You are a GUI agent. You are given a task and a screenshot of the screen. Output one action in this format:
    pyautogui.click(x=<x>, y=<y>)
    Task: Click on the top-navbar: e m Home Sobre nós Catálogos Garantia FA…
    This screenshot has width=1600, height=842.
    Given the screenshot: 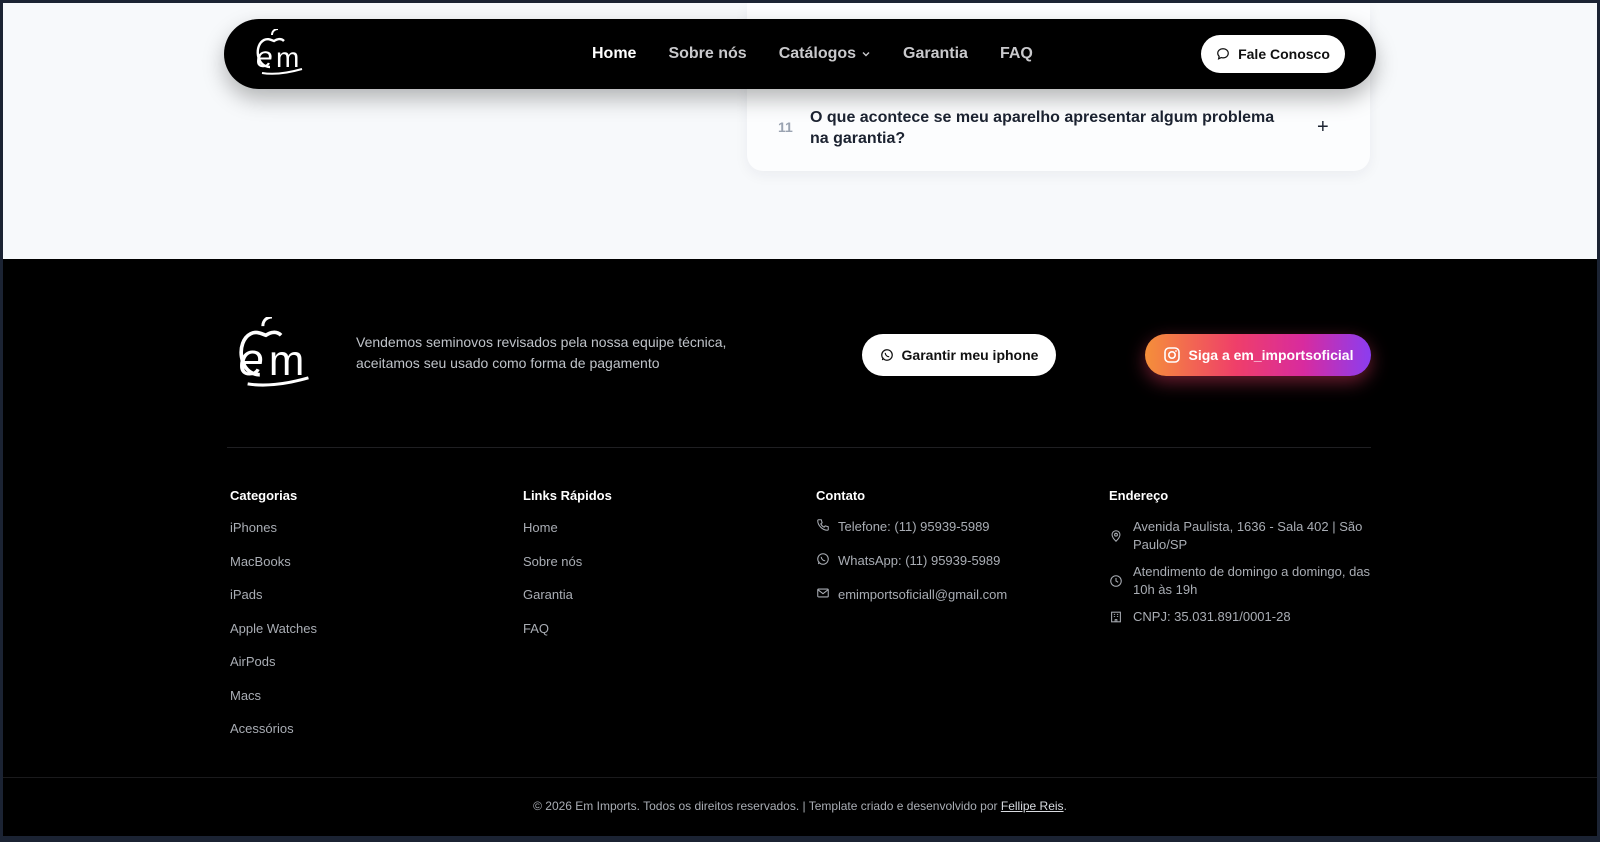 What is the action you would take?
    pyautogui.click(x=800, y=54)
    